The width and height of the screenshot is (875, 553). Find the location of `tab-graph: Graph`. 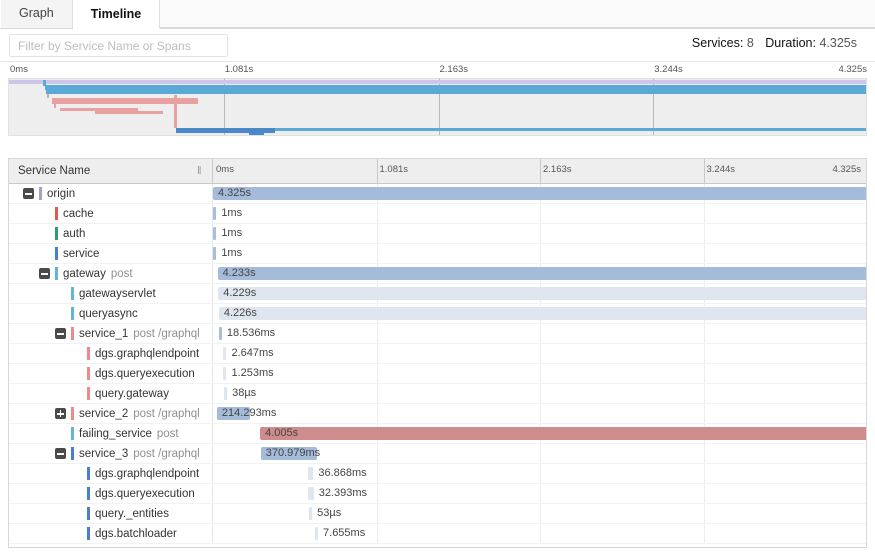

tab-graph: Graph is located at coordinates (36, 14).